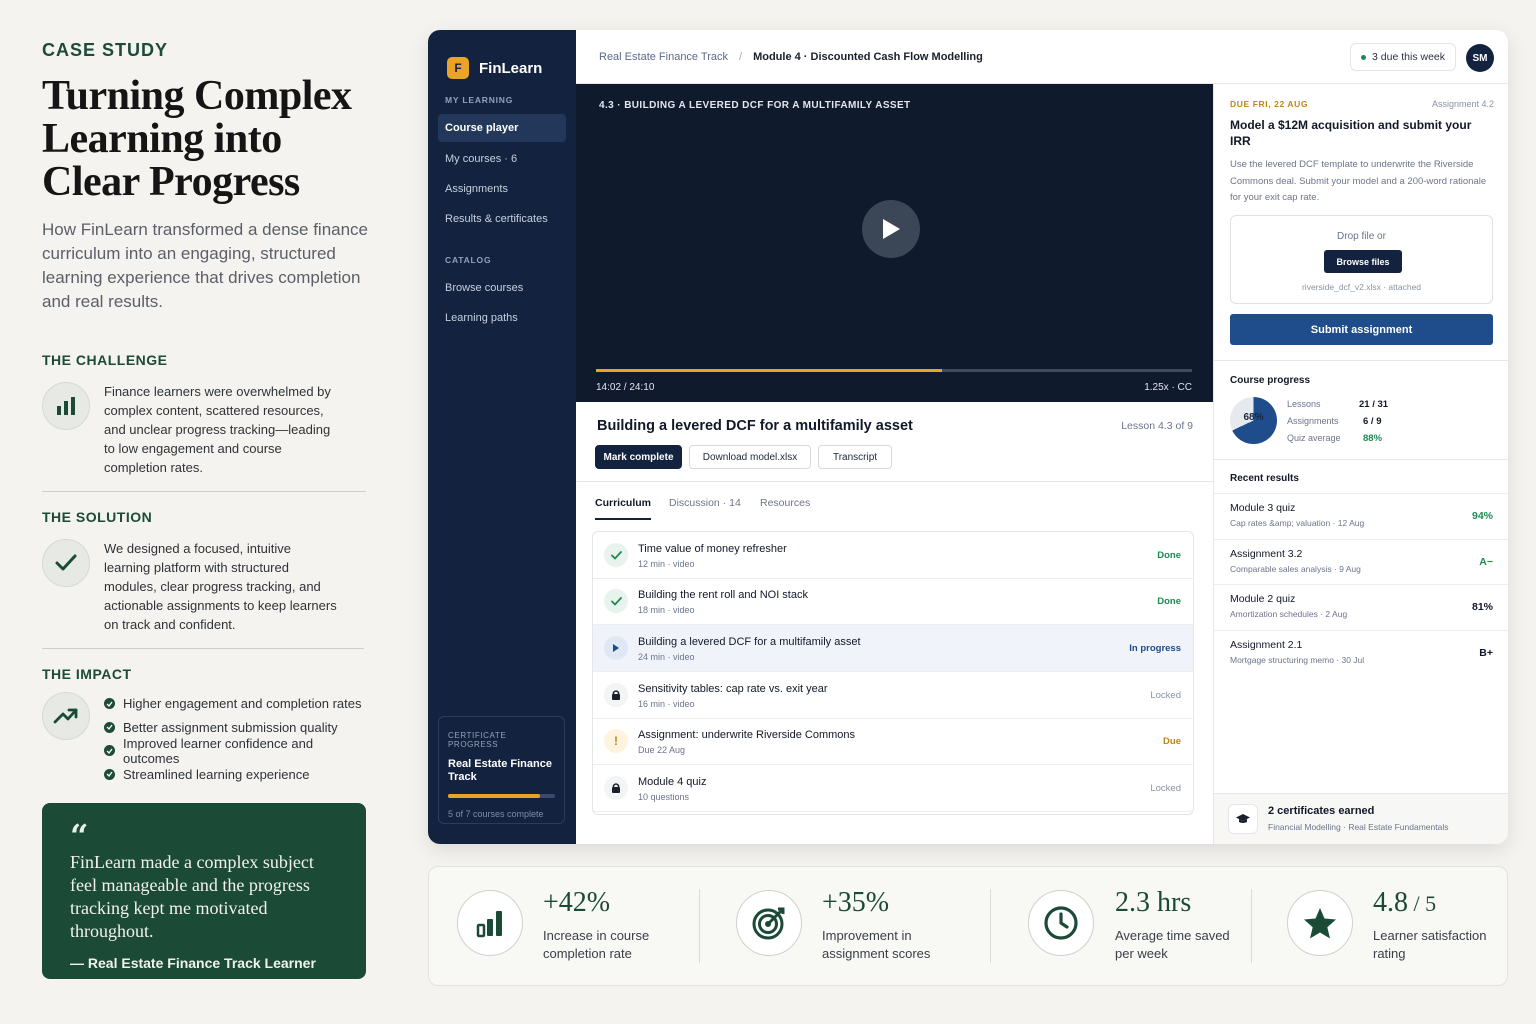  What do you see at coordinates (616, 788) in the screenshot?
I see `lock-icon` at bounding box center [616, 788].